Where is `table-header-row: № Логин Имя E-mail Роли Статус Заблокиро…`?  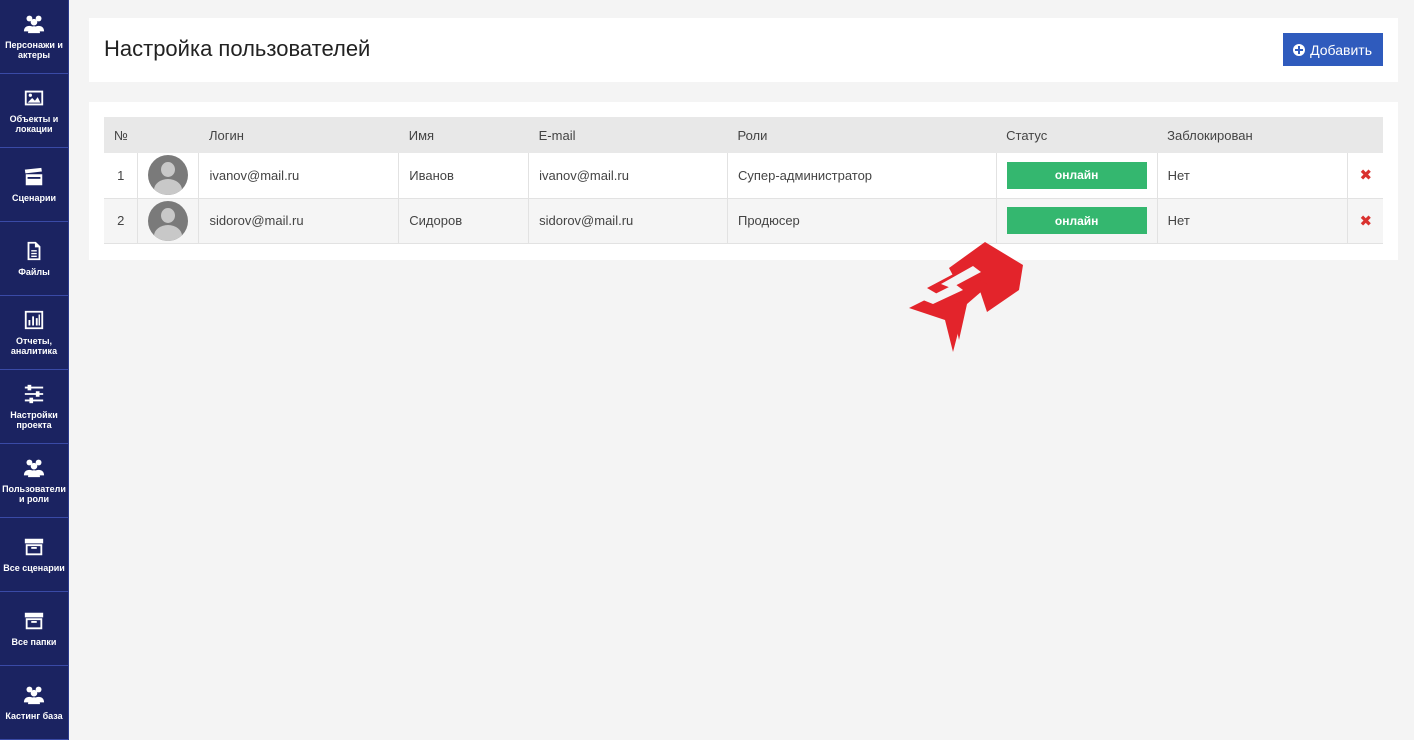 table-header-row: № Логин Имя E-mail Роли Статус Заблокиро… is located at coordinates (743, 135).